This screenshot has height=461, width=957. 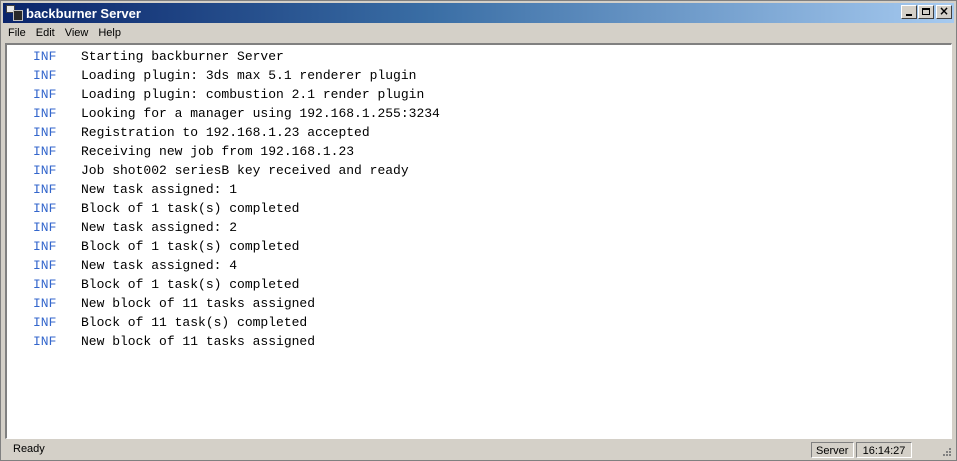 I want to click on resize-grip-icon, so click(x=946, y=451).